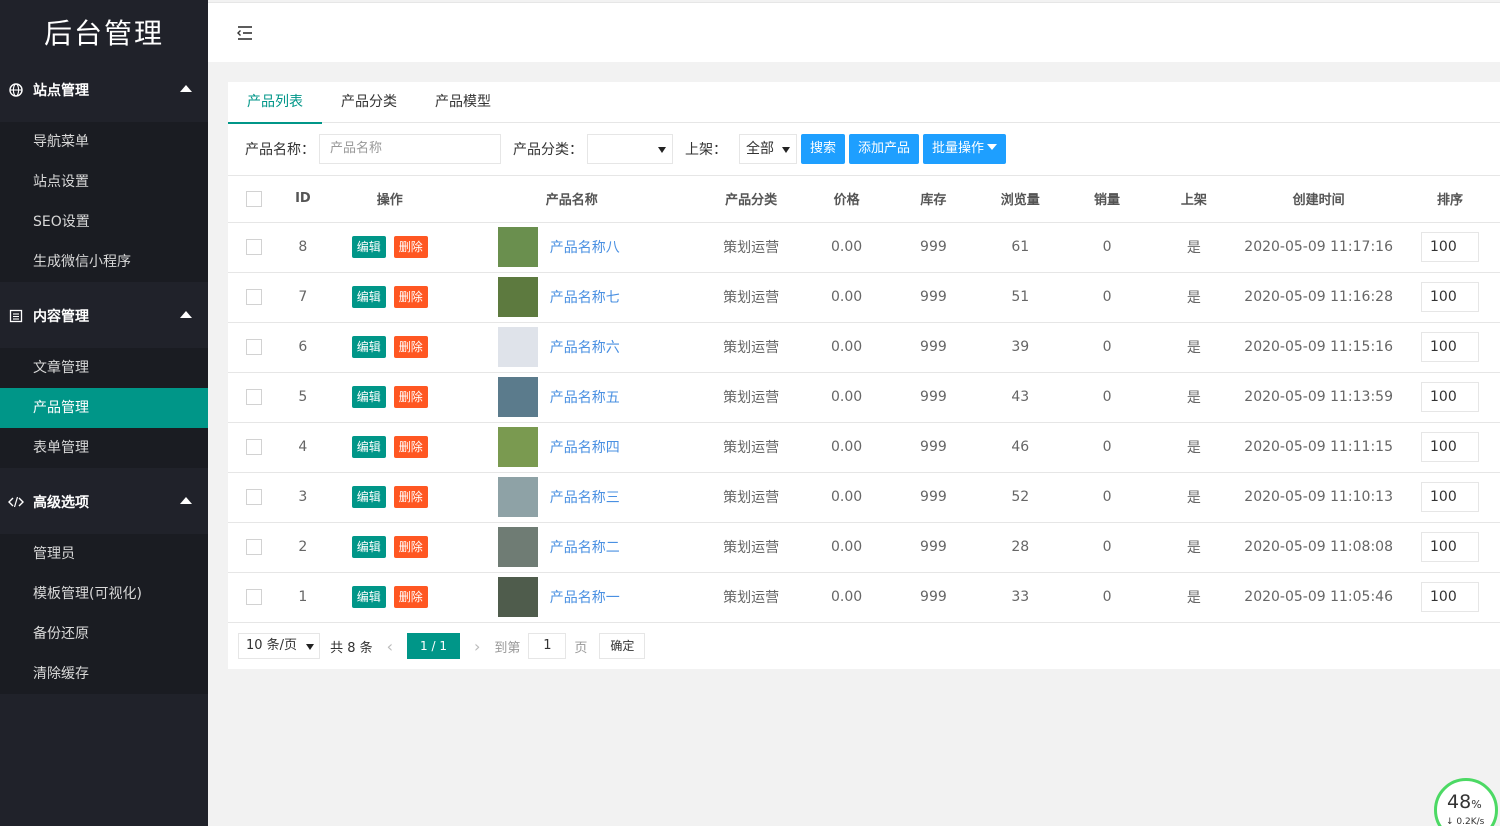 This screenshot has width=1500, height=826. I want to click on row-sort-cell: 100, so click(1450, 397).